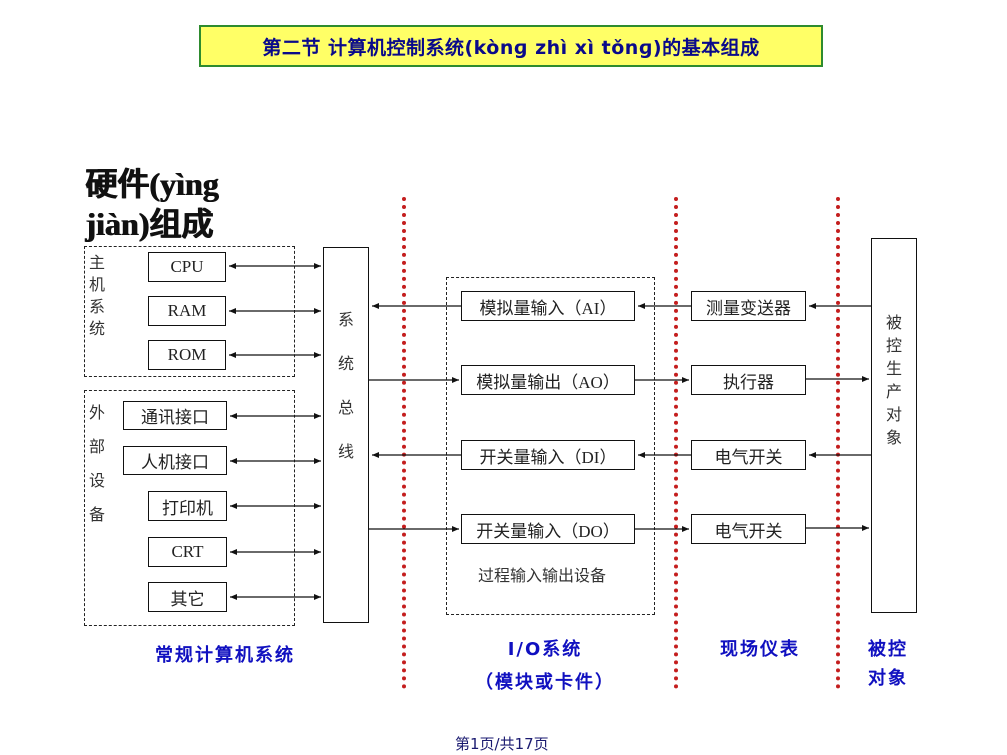 This screenshot has height=755, width=1007. Describe the element at coordinates (888, 678) in the screenshot. I see `section-label-object-line2: 对象` at that location.